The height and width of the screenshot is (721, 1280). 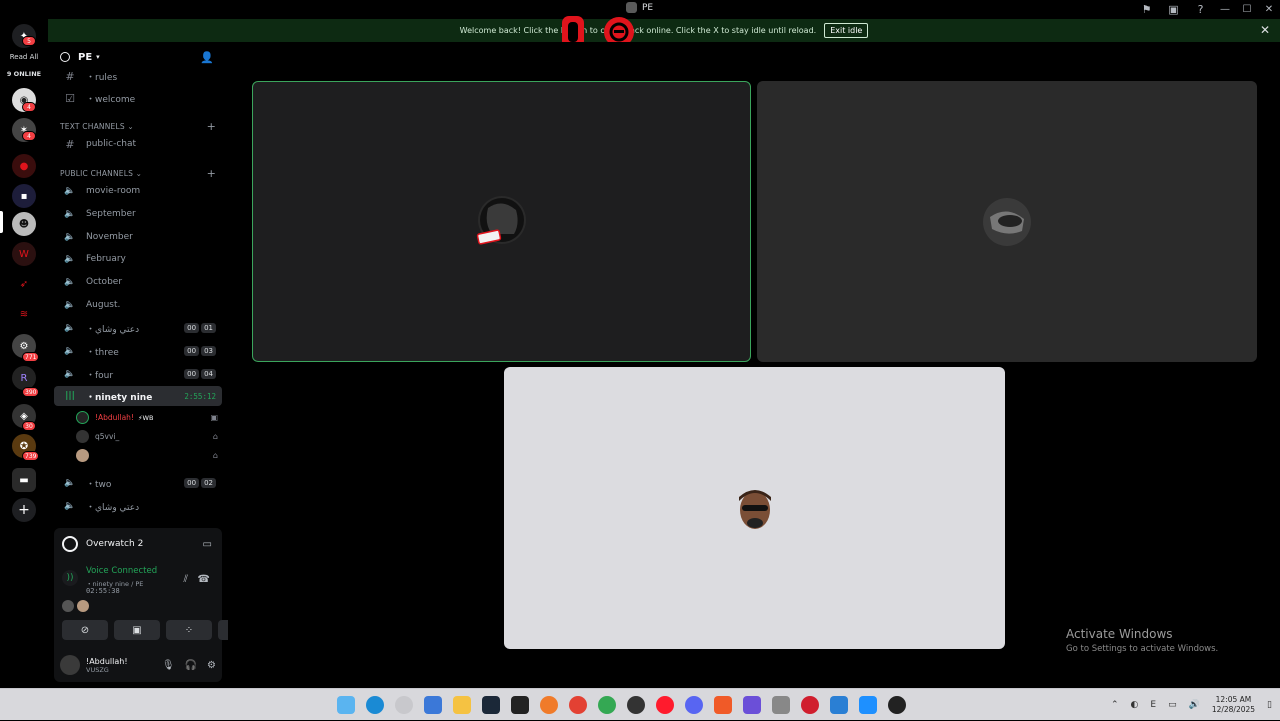 I want to click on share-screen-button: ▣, so click(x=137, y=630).